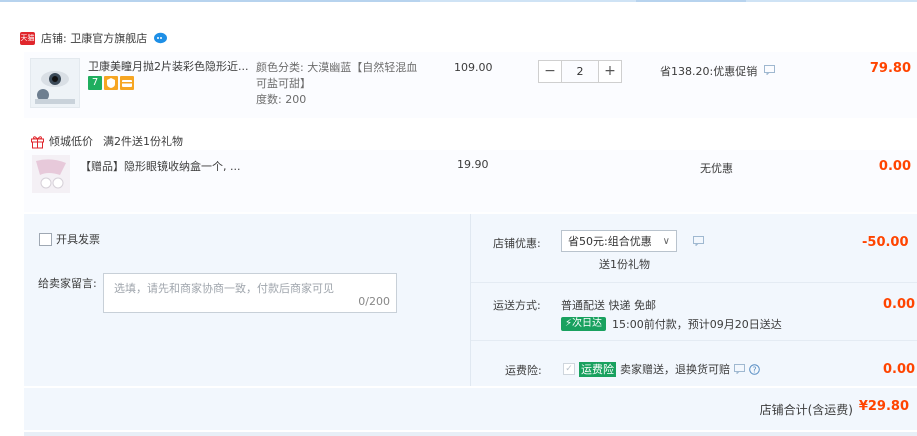  What do you see at coordinates (71, 141) in the screenshot?
I see `gift-promo-label: 倾城低价` at bounding box center [71, 141].